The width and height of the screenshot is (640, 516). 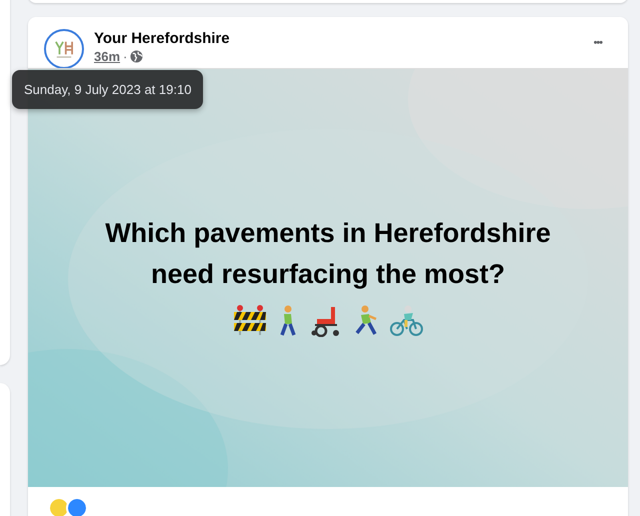 I want to click on more-options-button: •••, so click(x=597, y=43).